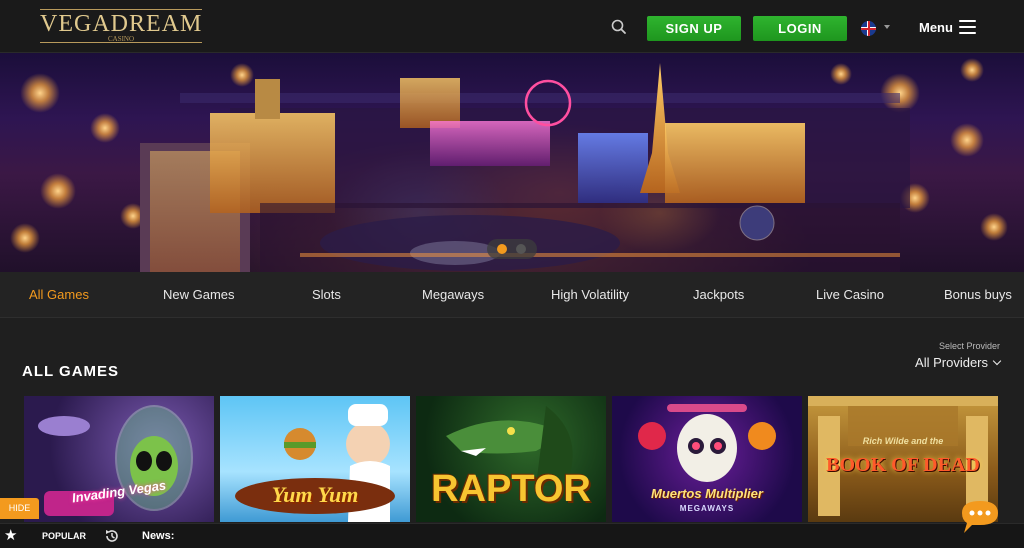 This screenshot has width=1024, height=548. Describe the element at coordinates (980, 517) in the screenshot. I see `chat-icon` at that location.